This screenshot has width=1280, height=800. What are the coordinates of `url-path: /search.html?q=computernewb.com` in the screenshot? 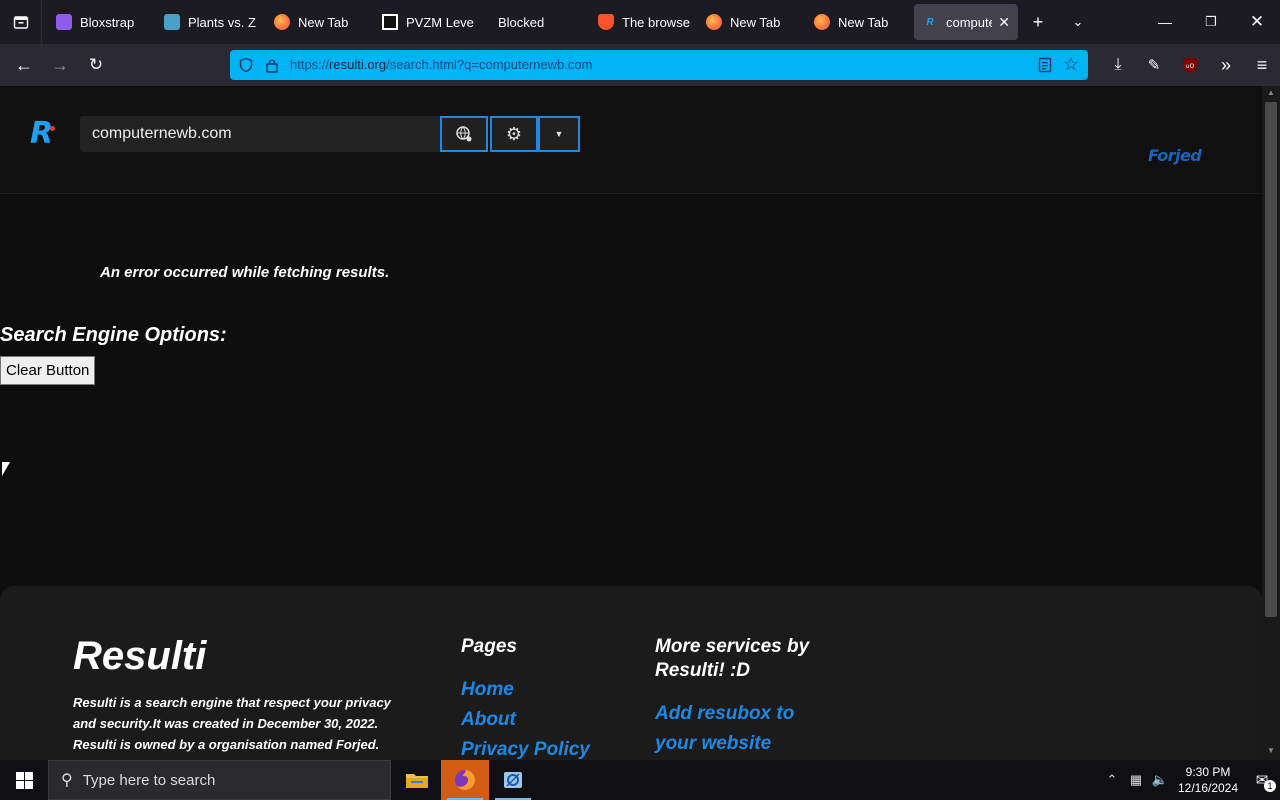 It's located at (489, 64).